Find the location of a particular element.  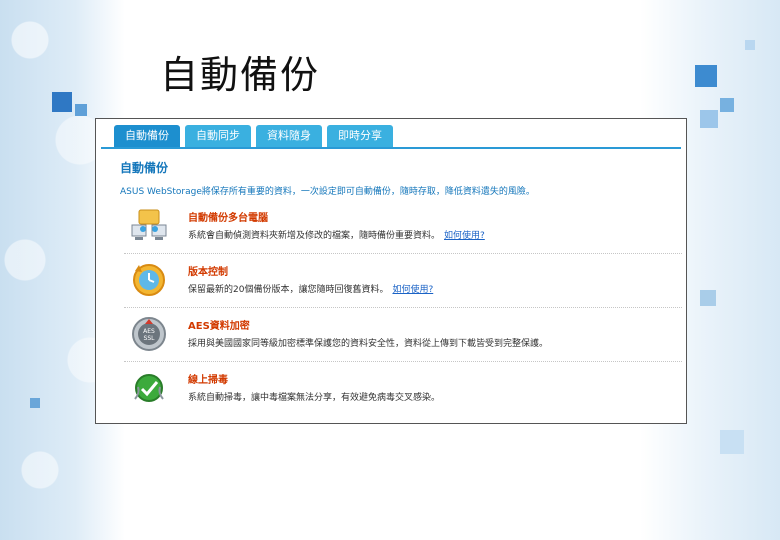

feature-description: 系統會自動偵測資料夾新增及修改的檔案，隨時備份重要資料。 如何使用? is located at coordinates (336, 234).